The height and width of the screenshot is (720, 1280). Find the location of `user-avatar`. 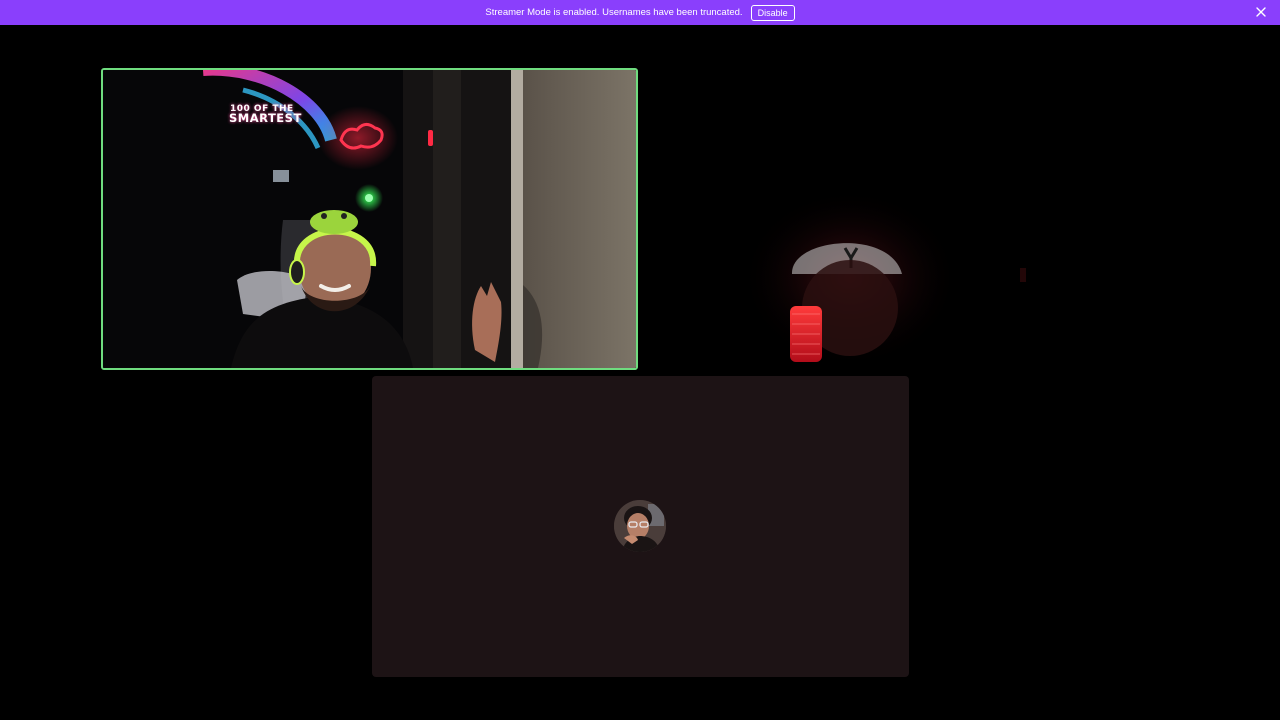

user-avatar is located at coordinates (640, 526).